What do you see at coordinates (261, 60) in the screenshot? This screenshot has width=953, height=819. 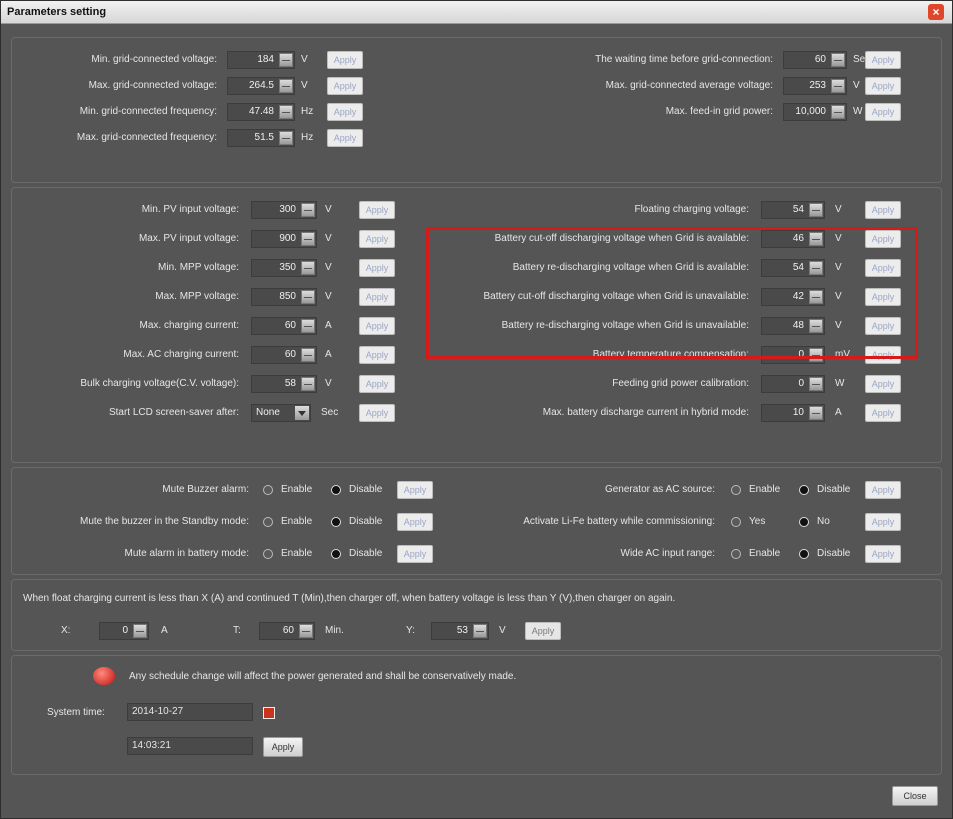 I see `grid-left-input-0: 184` at bounding box center [261, 60].